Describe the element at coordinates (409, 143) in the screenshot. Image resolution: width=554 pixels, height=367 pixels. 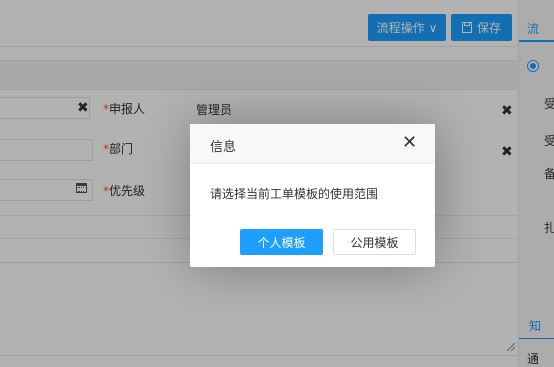
I see `close-icon: ✕` at that location.